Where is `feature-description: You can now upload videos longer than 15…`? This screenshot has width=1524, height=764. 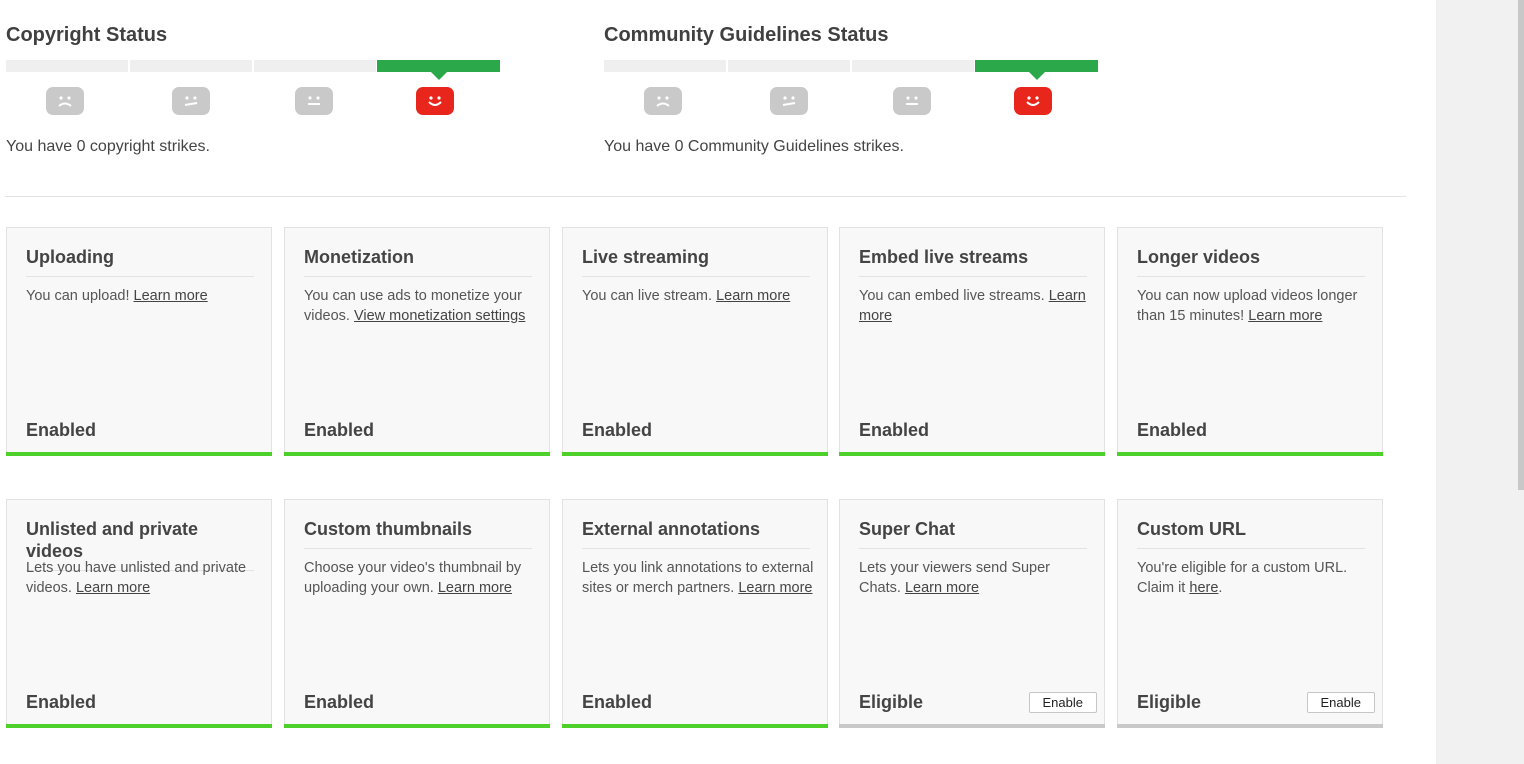
feature-description: You can now upload videos longer than 15… is located at coordinates (1247, 306).